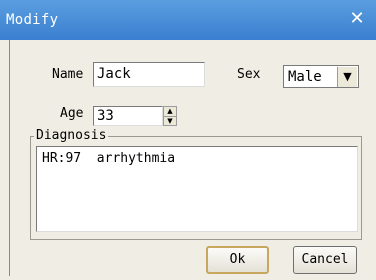  I want to click on sex-label: Sex, so click(249, 74).